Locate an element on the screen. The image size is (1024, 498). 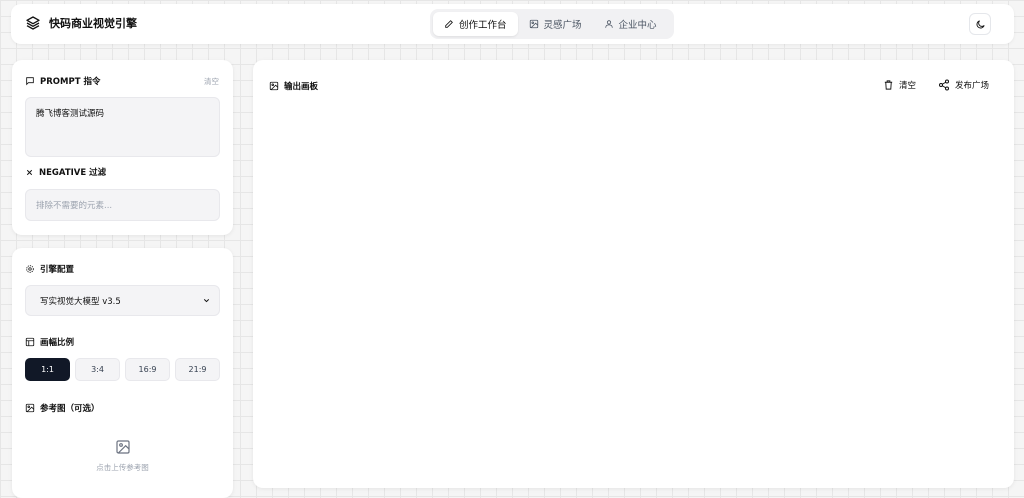
reference-title: 参考图（可选） is located at coordinates (70, 409).